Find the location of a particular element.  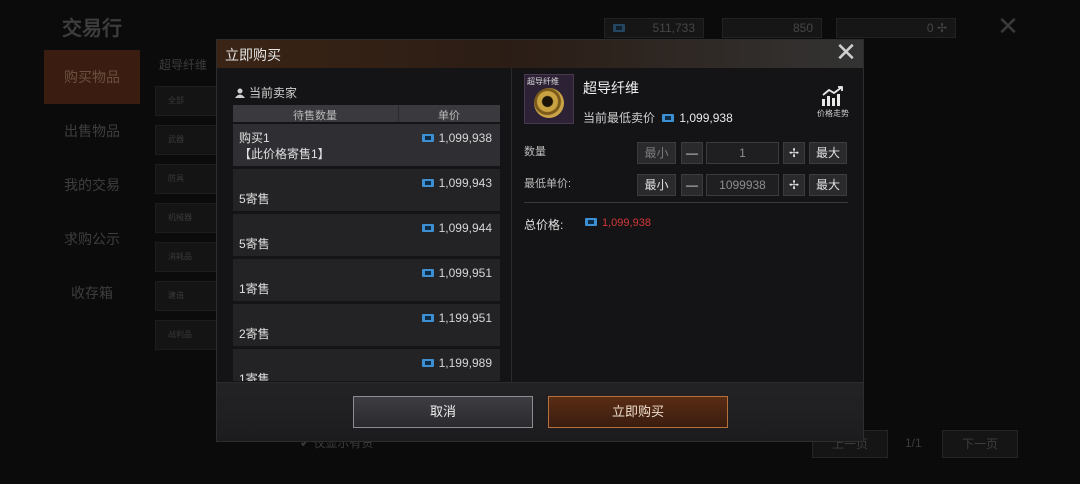

divider is located at coordinates (686, 202).